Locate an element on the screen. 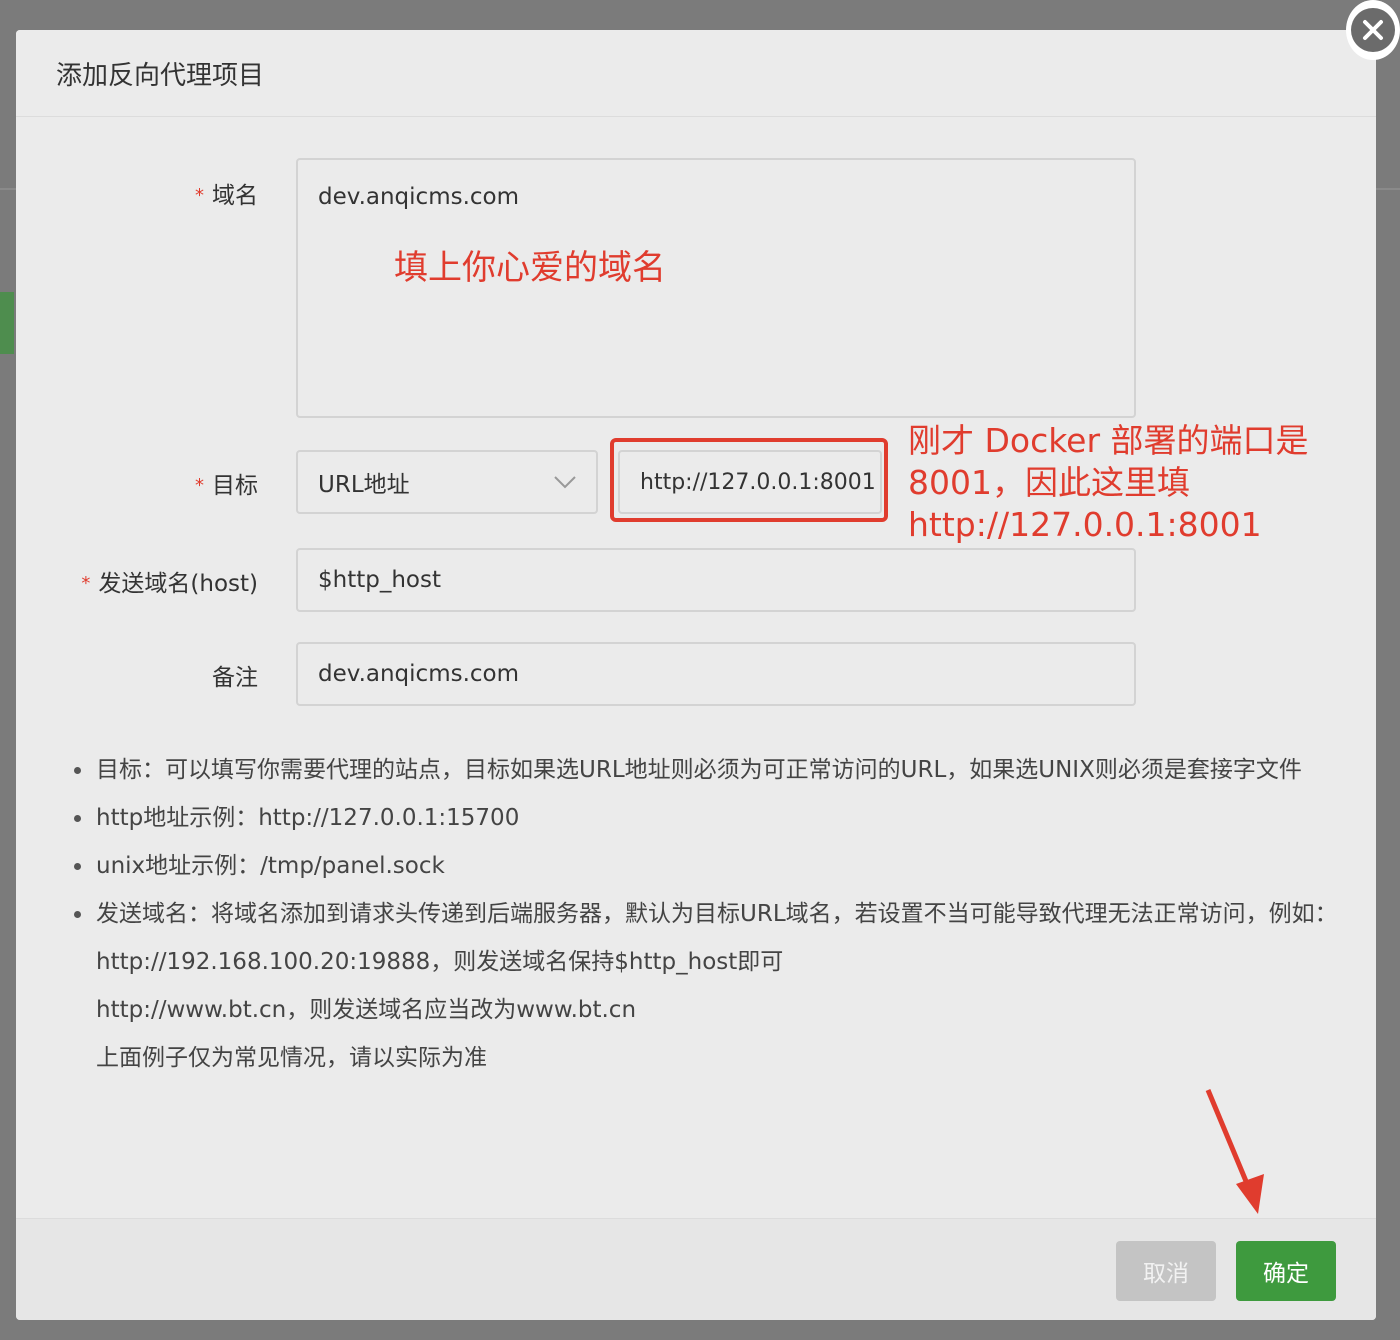 Image resolution: width=1400 pixels, height=1340 pixels. host-value: $http_host is located at coordinates (379, 580).